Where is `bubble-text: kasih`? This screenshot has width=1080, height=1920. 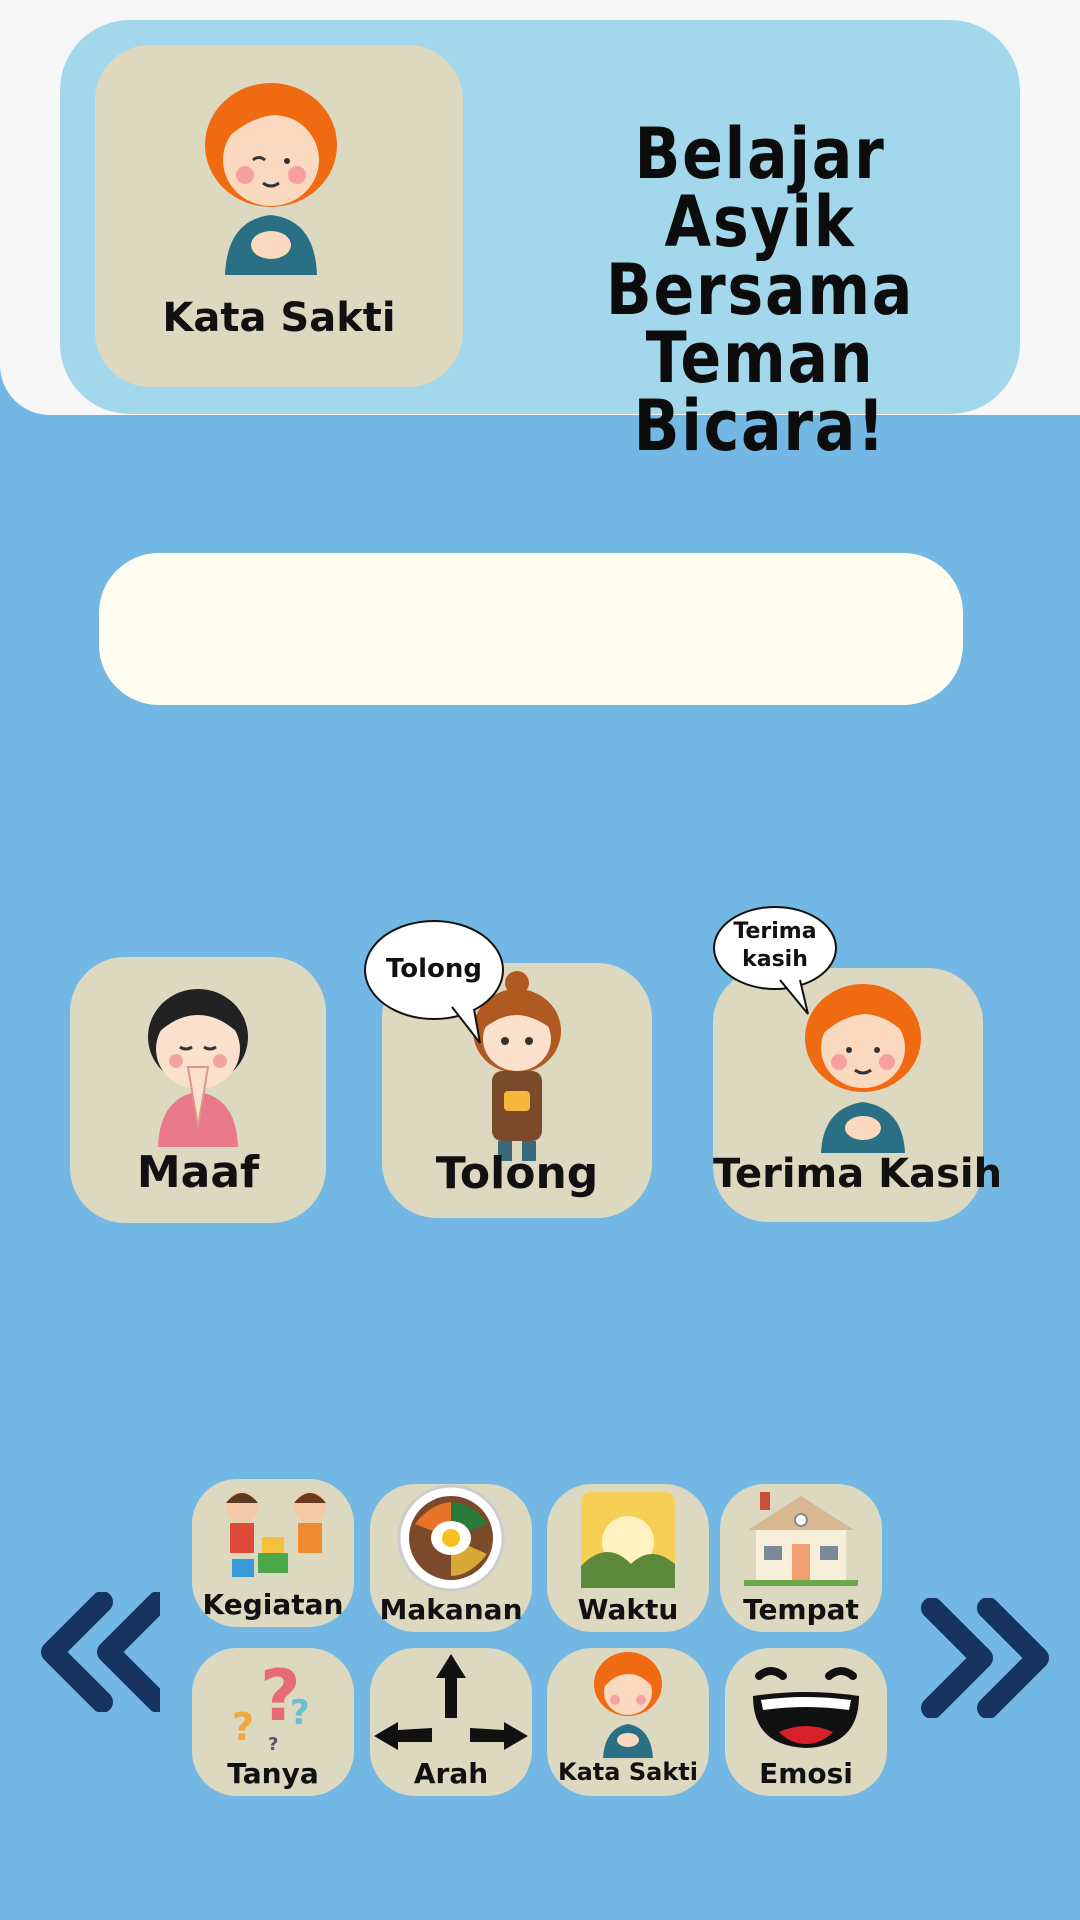 bubble-text: kasih is located at coordinates (775, 959).